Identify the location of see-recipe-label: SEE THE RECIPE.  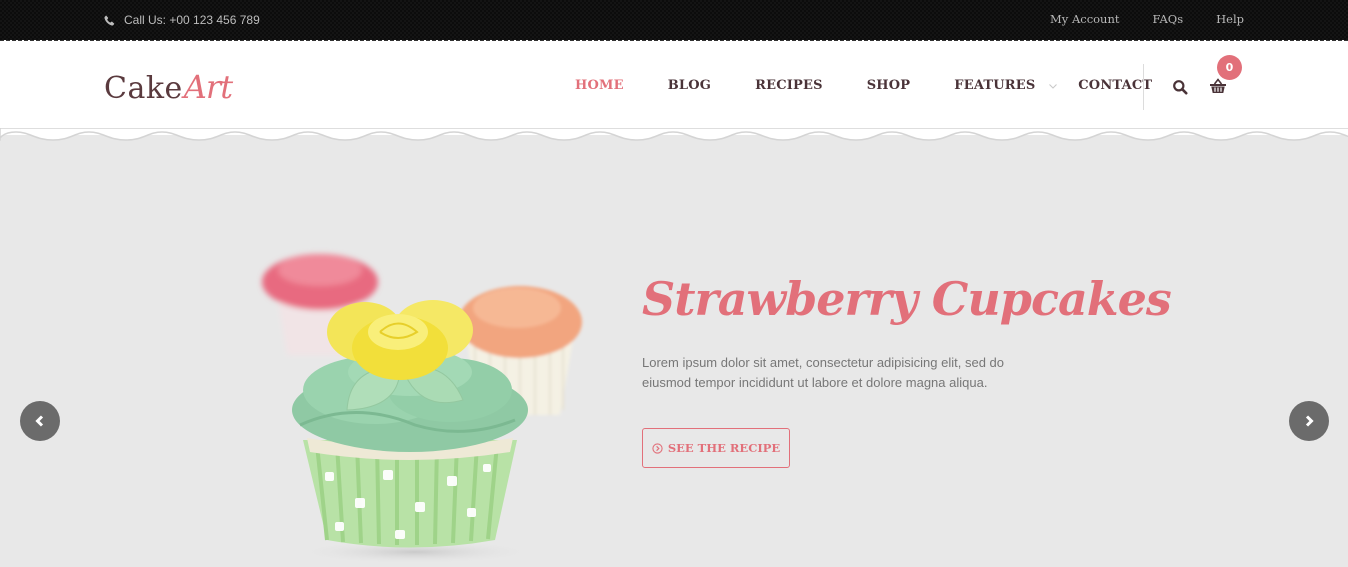
(724, 448).